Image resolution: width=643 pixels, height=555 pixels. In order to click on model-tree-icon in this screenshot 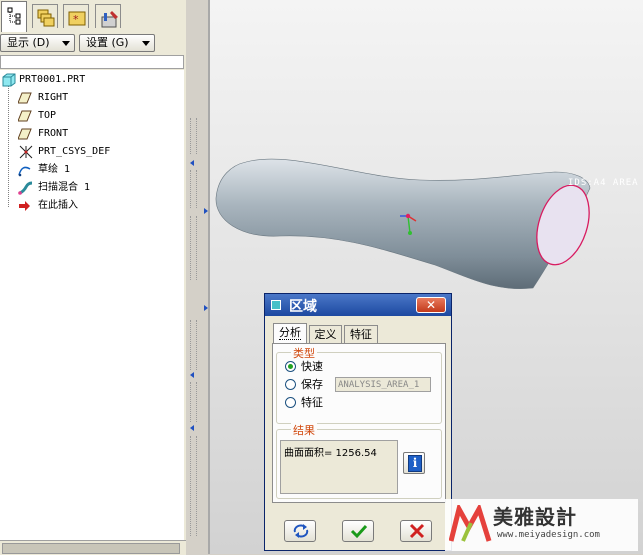, I will do `click(14, 16)`.